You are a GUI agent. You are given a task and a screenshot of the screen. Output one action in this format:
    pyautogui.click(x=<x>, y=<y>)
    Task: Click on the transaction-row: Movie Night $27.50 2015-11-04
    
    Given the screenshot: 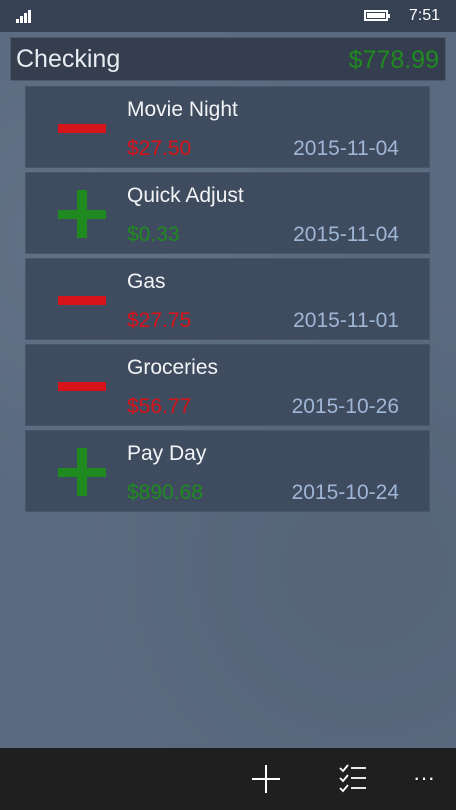 What is the action you would take?
    pyautogui.click(x=227, y=127)
    